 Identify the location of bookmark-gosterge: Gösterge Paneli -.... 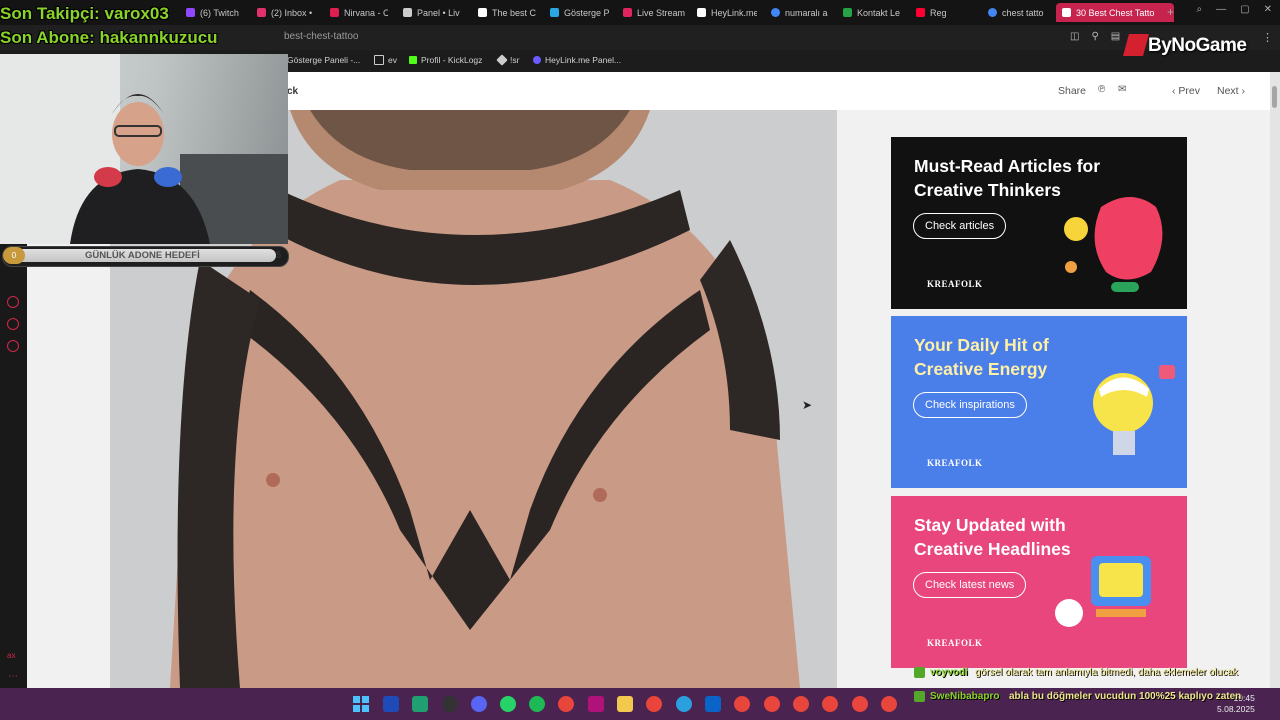
(323, 60).